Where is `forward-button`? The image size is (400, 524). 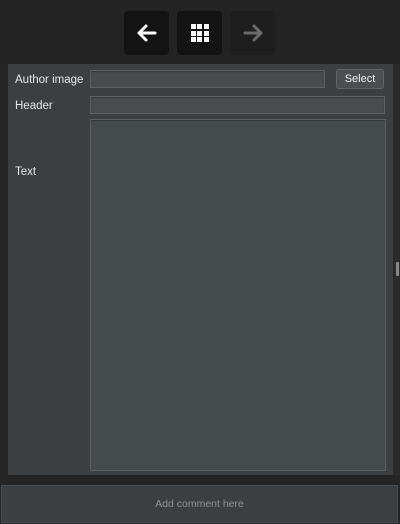
forward-button is located at coordinates (252, 33).